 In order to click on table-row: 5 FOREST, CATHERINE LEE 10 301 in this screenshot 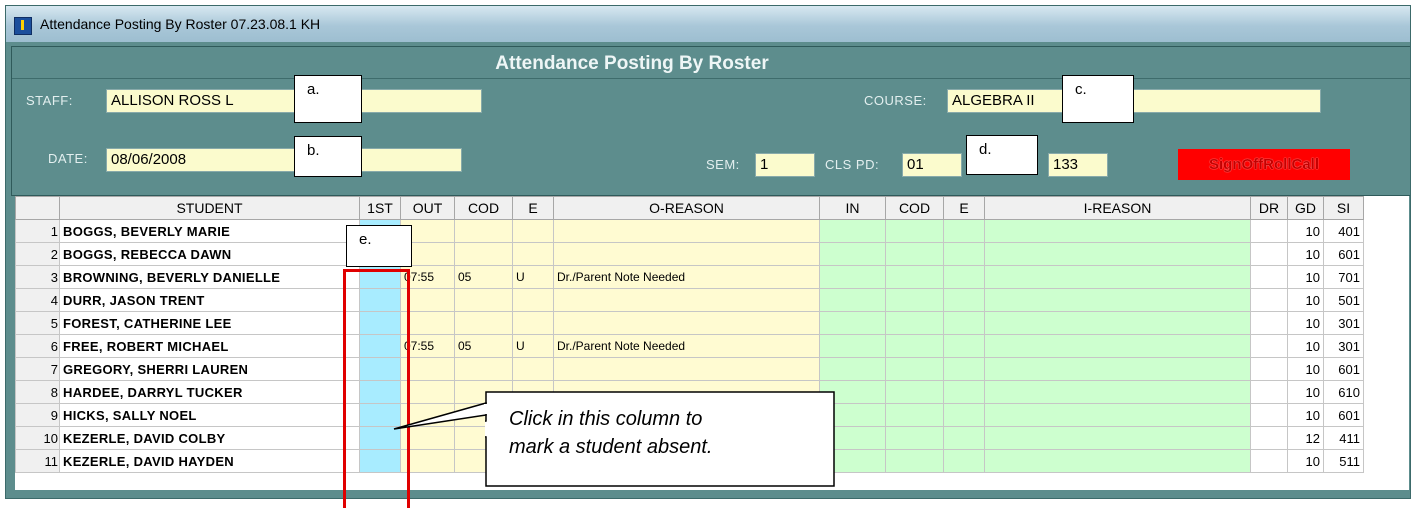, I will do `click(689, 323)`.